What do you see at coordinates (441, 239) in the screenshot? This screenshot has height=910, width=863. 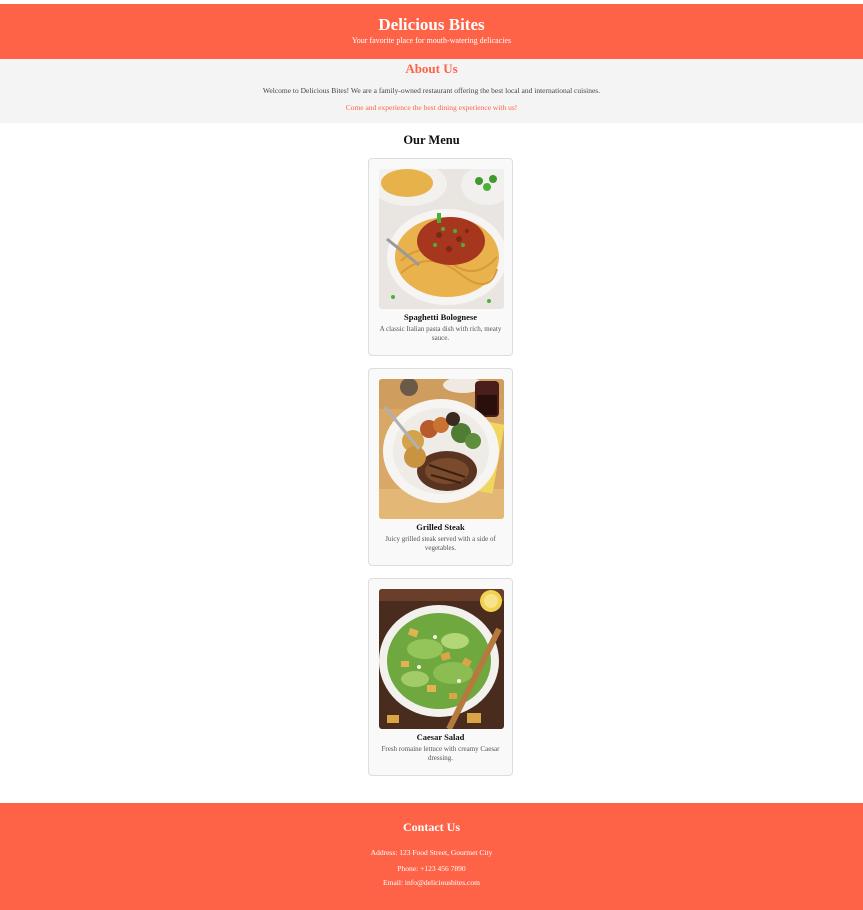 I see `spaghetti-bolognese-photo` at bounding box center [441, 239].